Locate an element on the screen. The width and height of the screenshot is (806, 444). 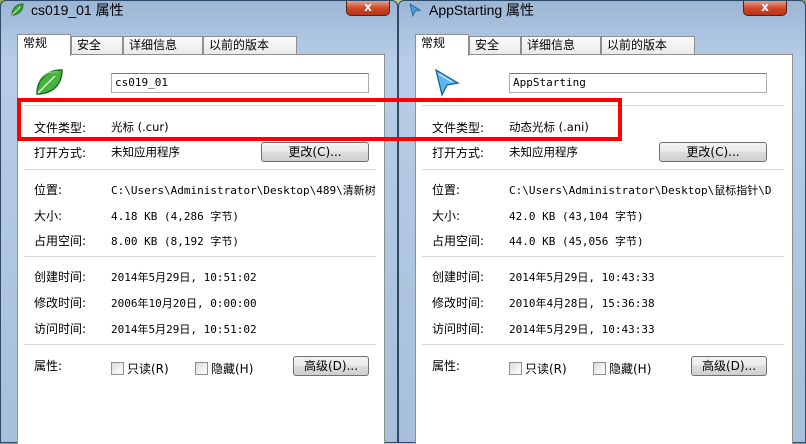
window-title: AppStarting 属性 is located at coordinates (482, 10).